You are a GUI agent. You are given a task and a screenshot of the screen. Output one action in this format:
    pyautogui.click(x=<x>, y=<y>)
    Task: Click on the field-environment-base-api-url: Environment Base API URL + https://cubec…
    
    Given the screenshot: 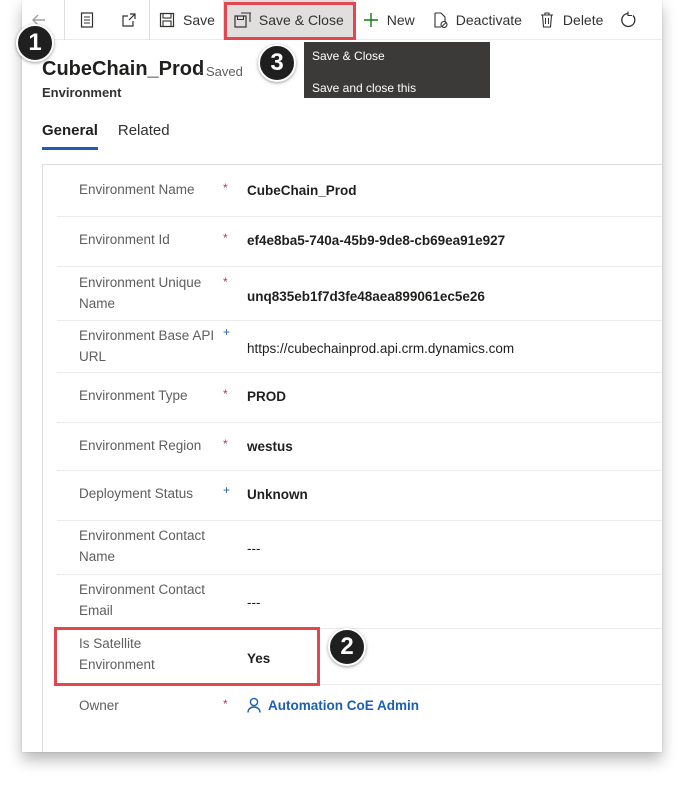 What is the action you would take?
    pyautogui.click(x=359, y=347)
    